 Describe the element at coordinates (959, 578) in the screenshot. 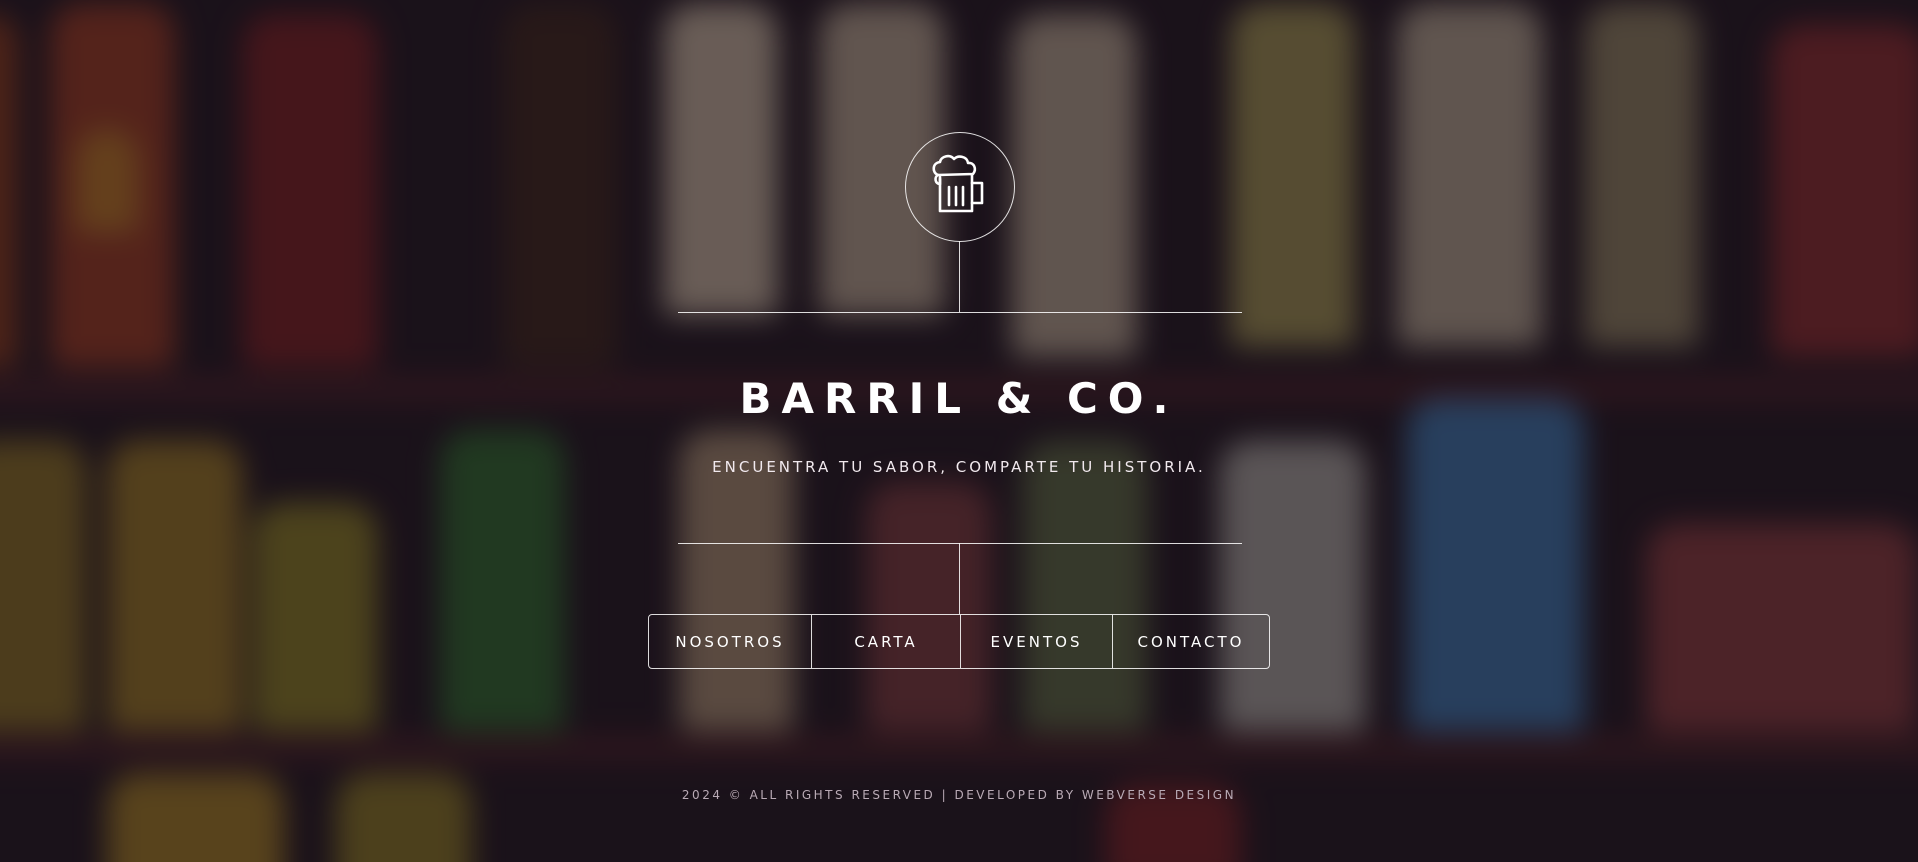

I see `divider-vertical-bottom` at that location.